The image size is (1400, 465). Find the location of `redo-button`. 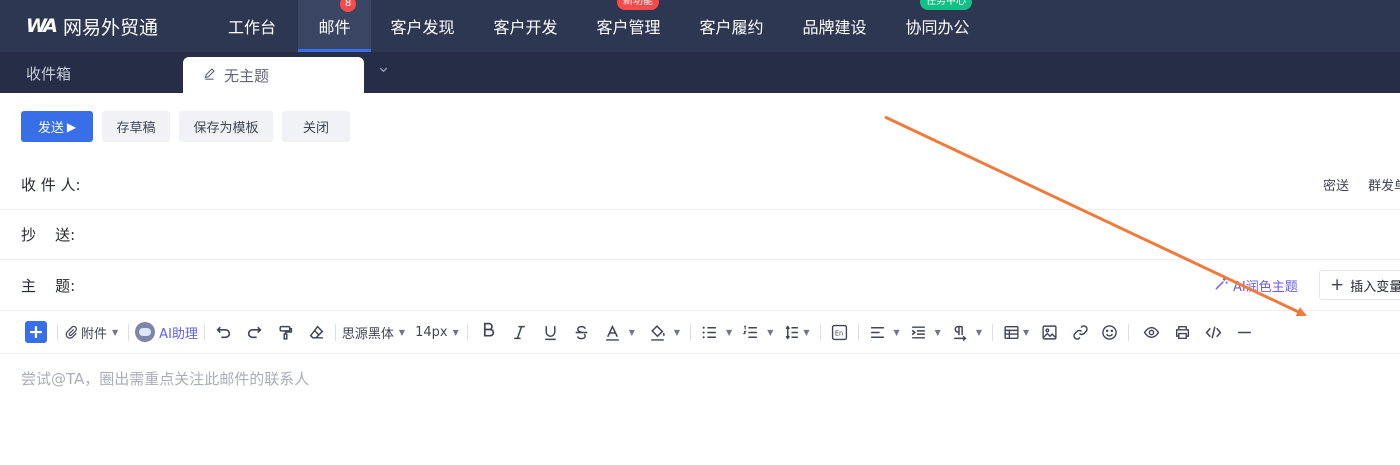

redo-button is located at coordinates (254, 332).